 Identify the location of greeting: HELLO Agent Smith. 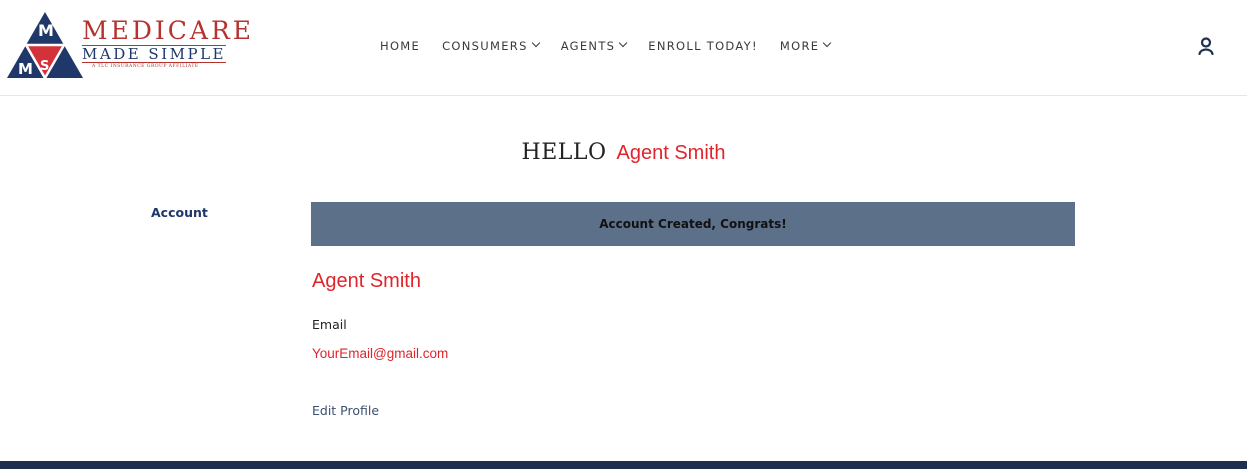
(623, 152).